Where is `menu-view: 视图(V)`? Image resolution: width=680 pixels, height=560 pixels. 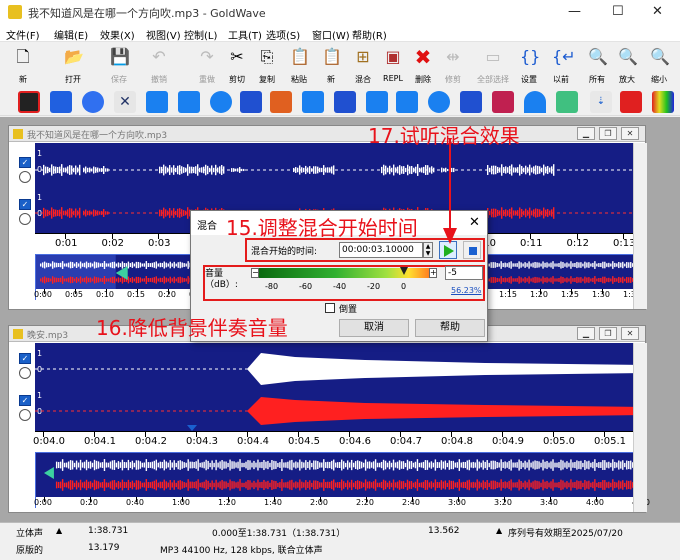 menu-view: 视图(V) is located at coordinates (163, 34).